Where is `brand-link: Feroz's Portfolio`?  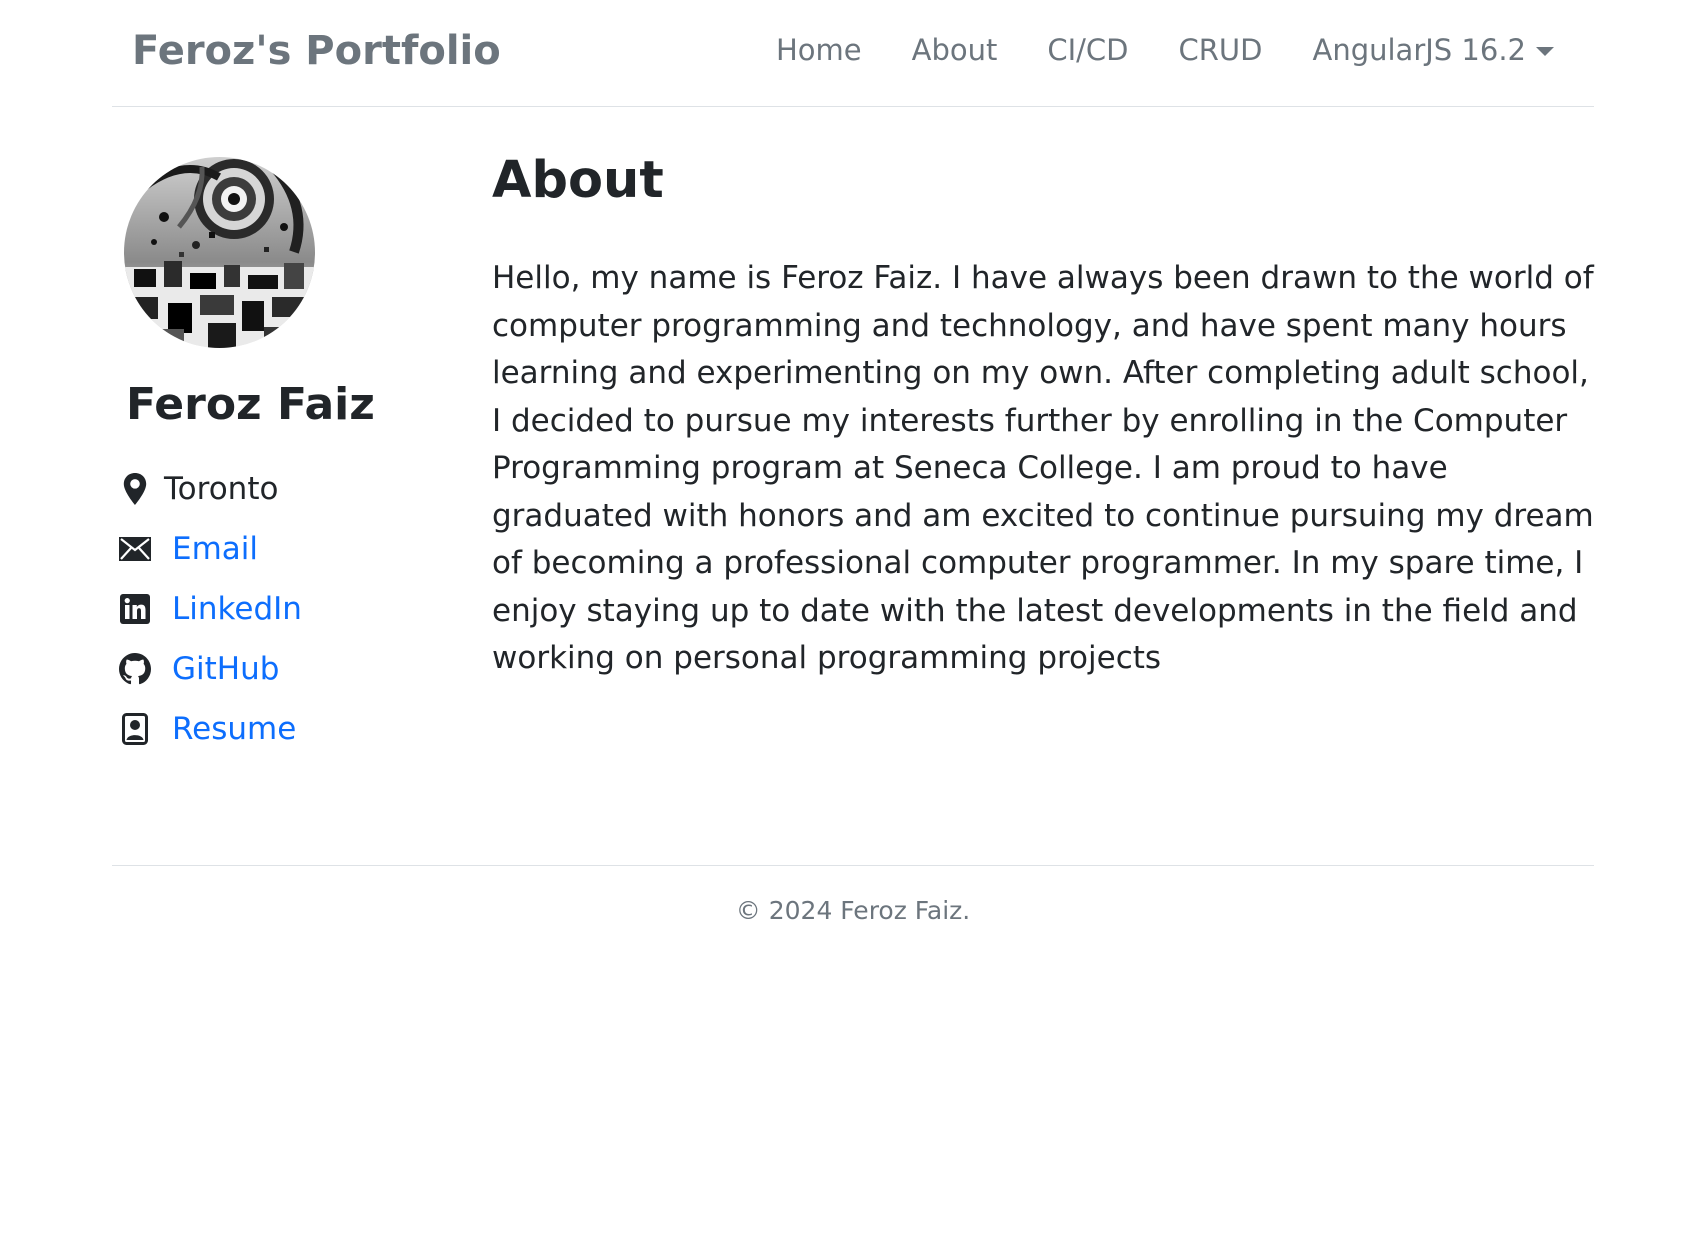 brand-link: Feroz's Portfolio is located at coordinates (316, 51).